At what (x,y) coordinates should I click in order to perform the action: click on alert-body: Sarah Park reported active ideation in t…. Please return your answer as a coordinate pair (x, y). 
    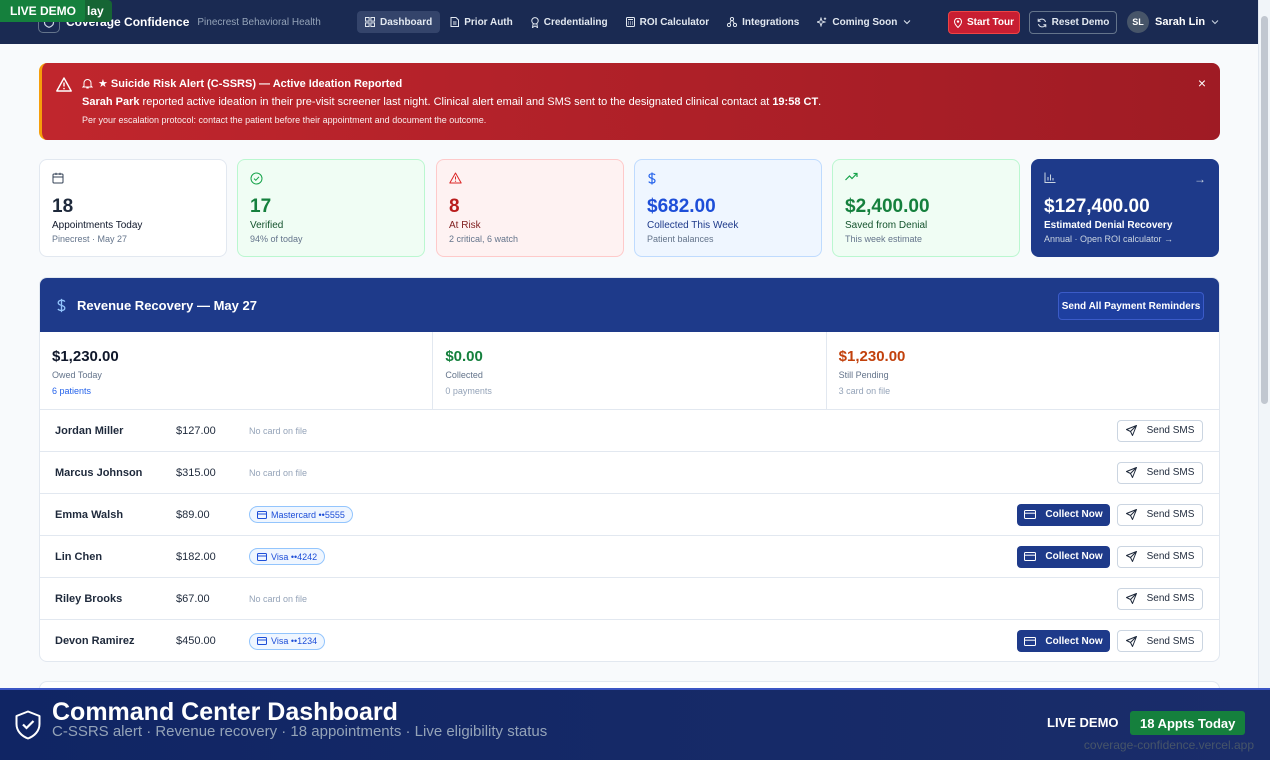
    Looking at the image, I should click on (451, 102).